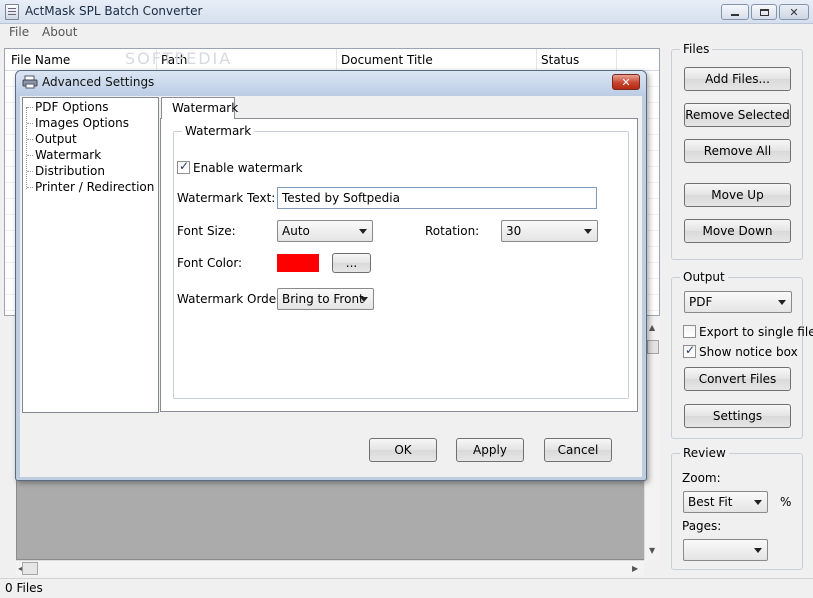  What do you see at coordinates (560, 60) in the screenshot?
I see `column-status: Status` at bounding box center [560, 60].